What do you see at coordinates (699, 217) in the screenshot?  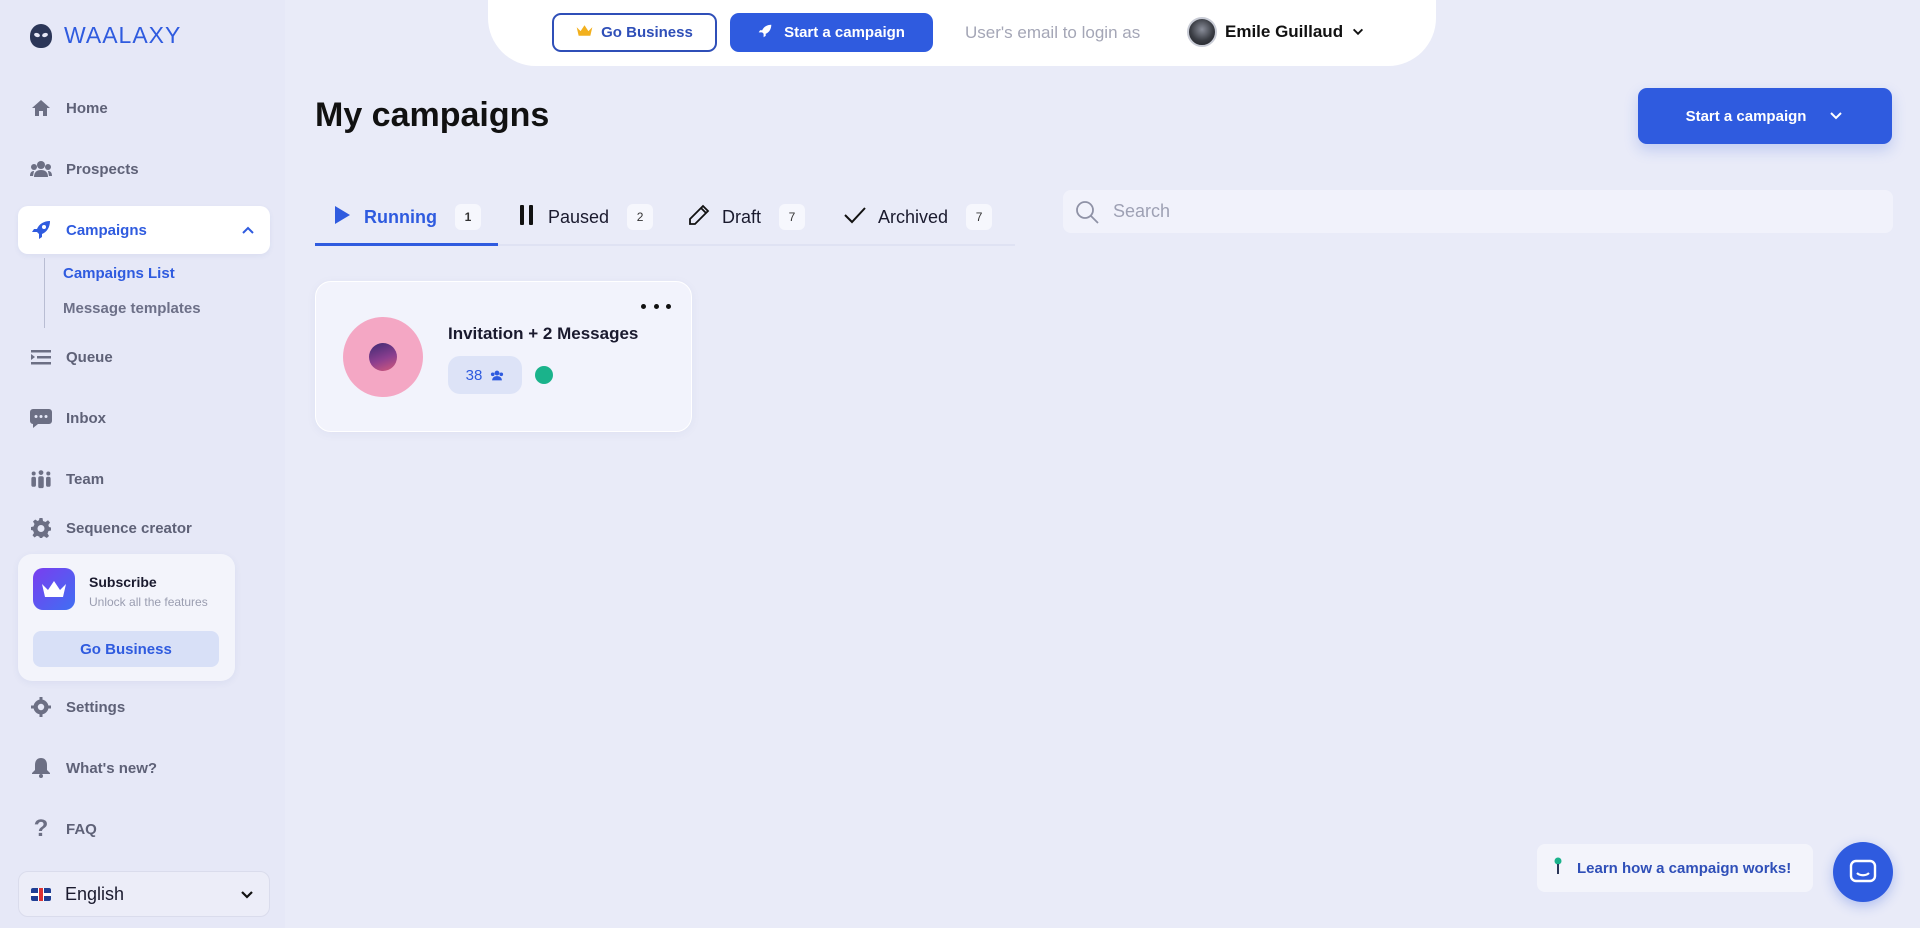 I see `pencil-icon` at bounding box center [699, 217].